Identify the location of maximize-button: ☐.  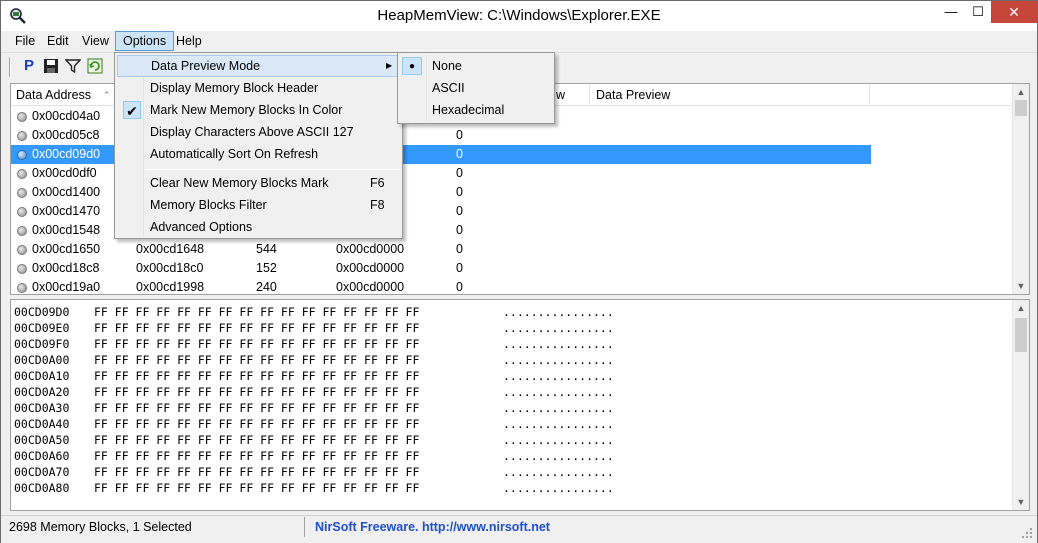
(978, 12).